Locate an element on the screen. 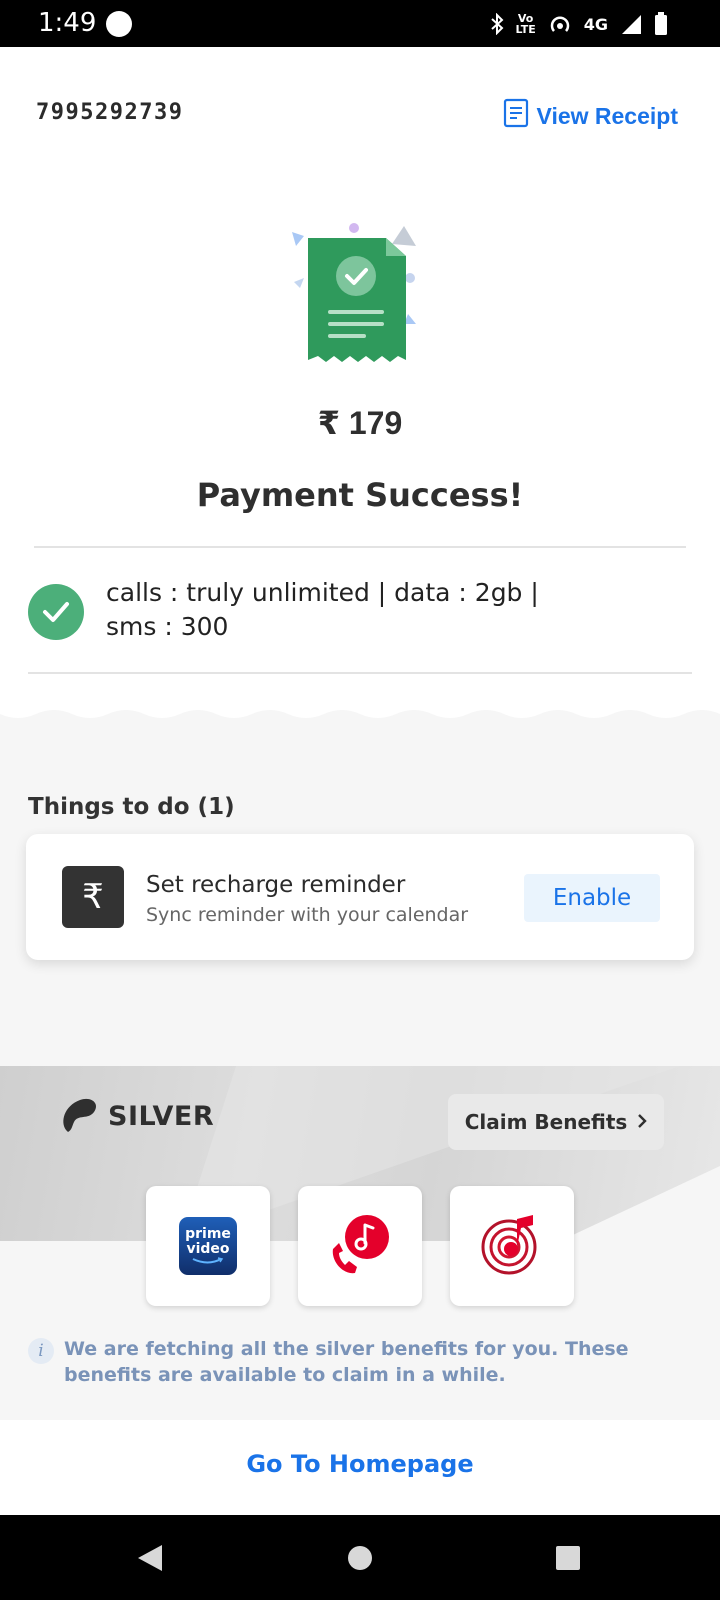 The width and height of the screenshot is (720, 1600). chevron-right-icon is located at coordinates (642, 1122).